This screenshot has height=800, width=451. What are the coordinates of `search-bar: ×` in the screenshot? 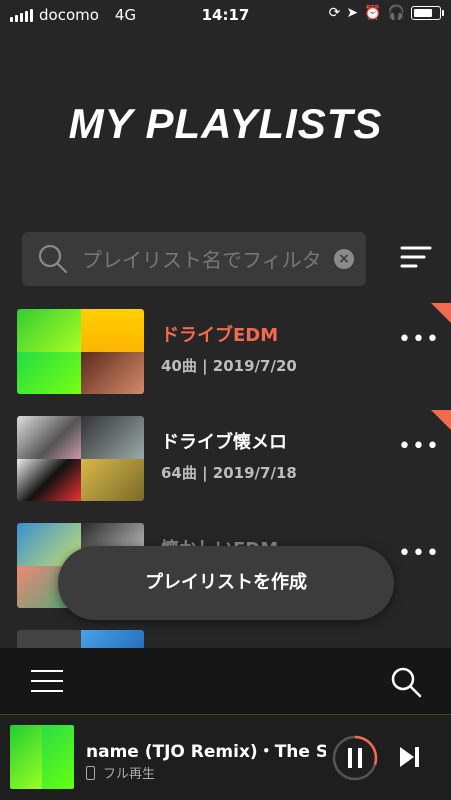 It's located at (194, 259).